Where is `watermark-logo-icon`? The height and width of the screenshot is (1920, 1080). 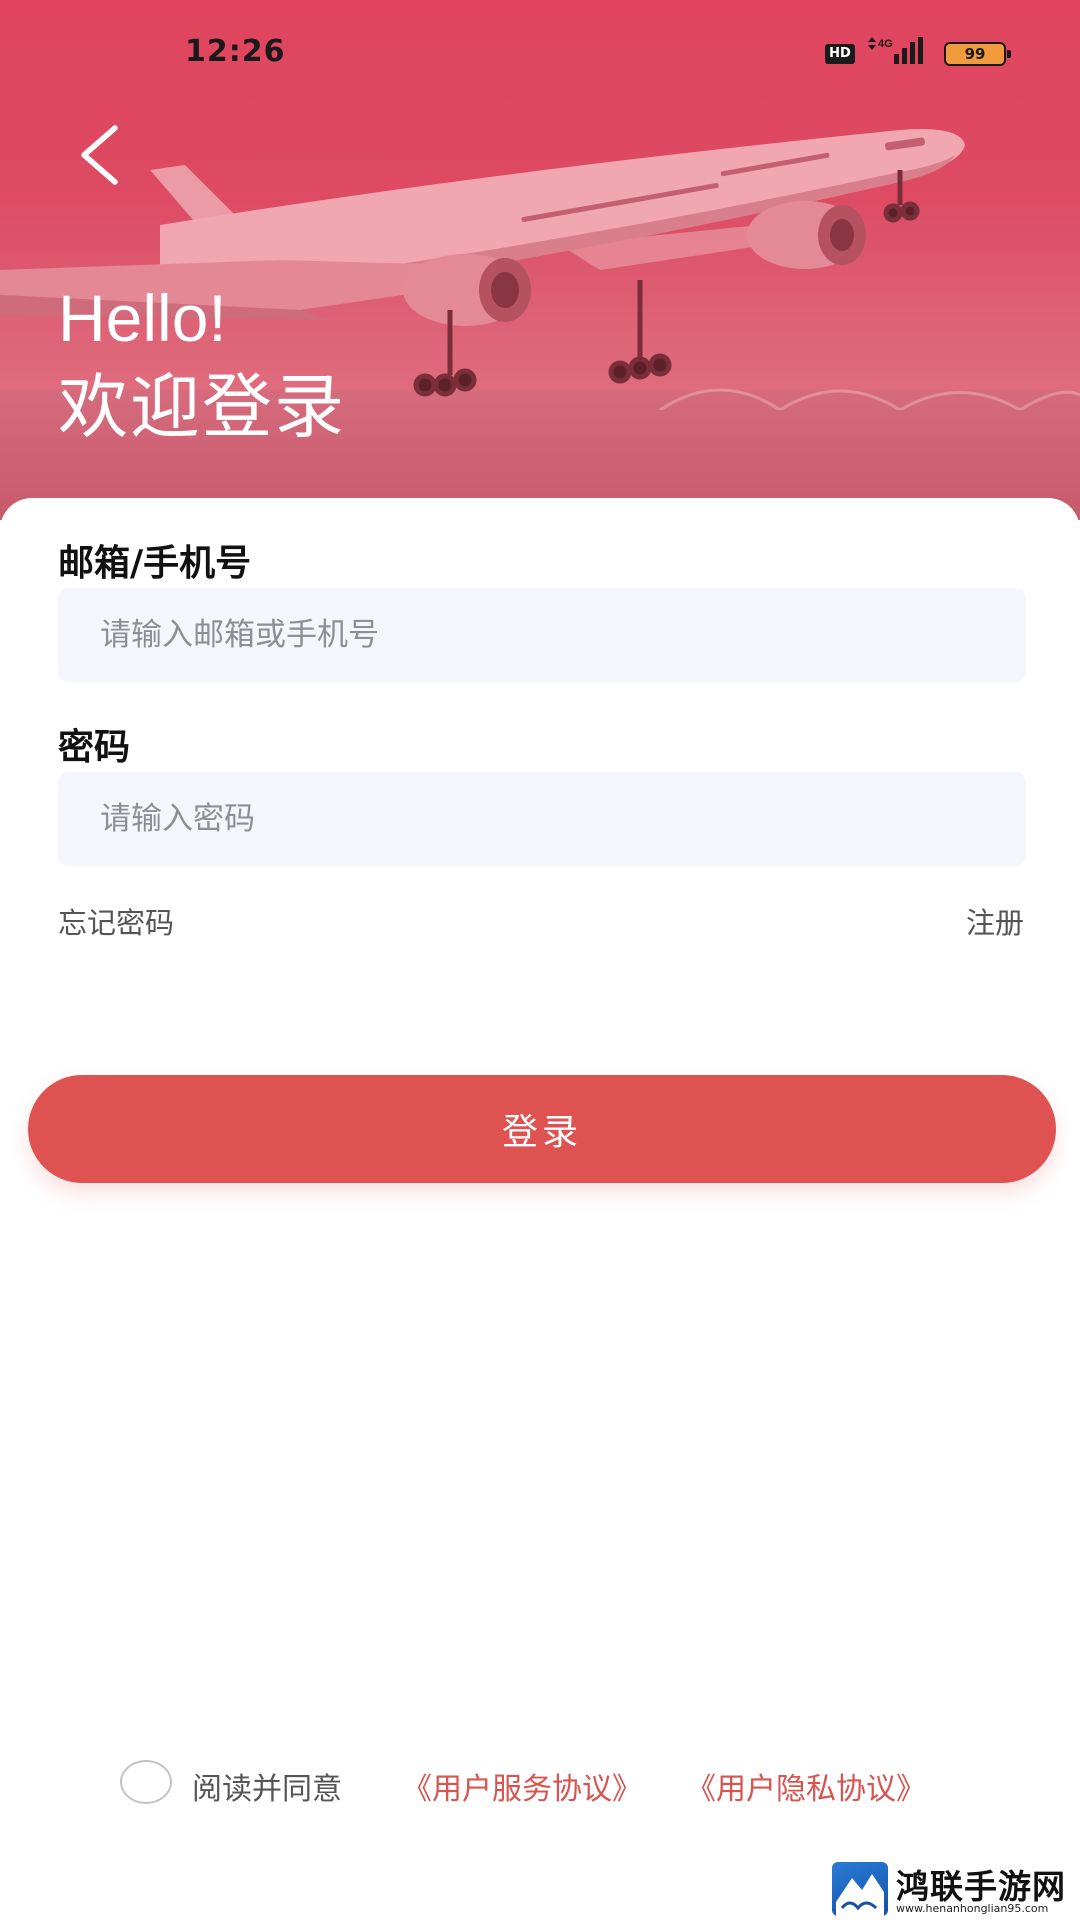
watermark-logo-icon is located at coordinates (860, 1889).